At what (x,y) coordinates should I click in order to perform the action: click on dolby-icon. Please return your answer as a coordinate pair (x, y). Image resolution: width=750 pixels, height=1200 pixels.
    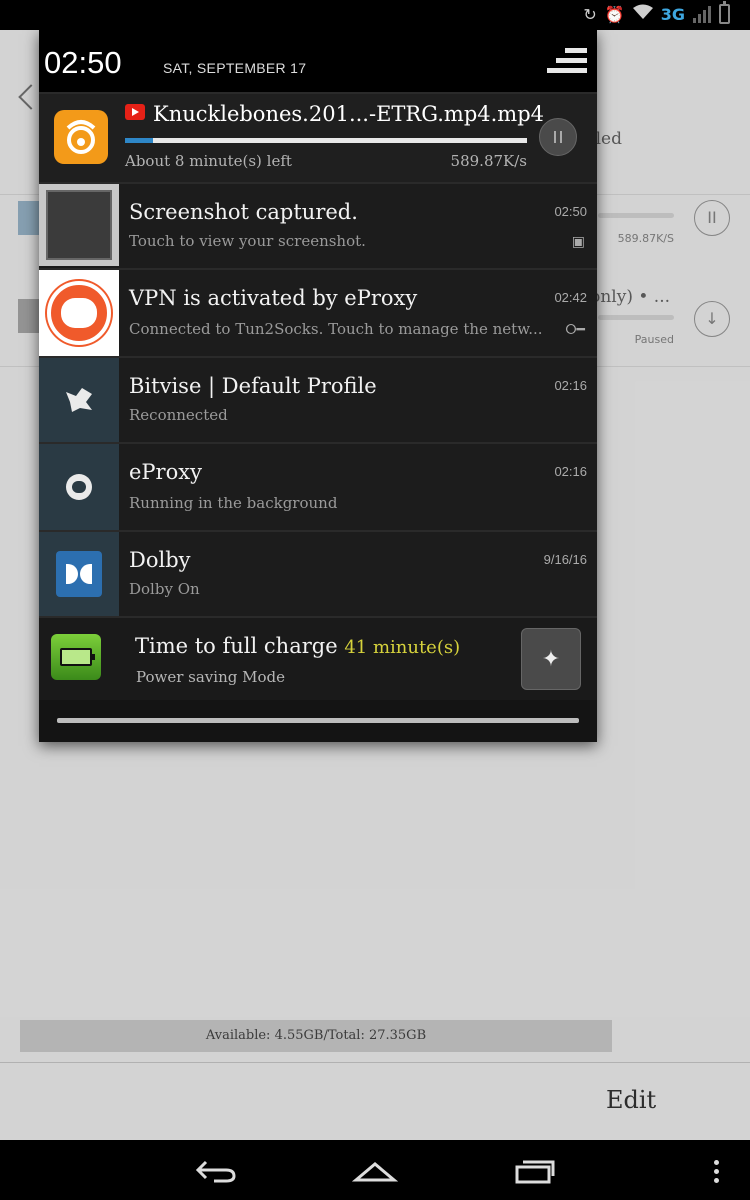
    Looking at the image, I should click on (79, 574).